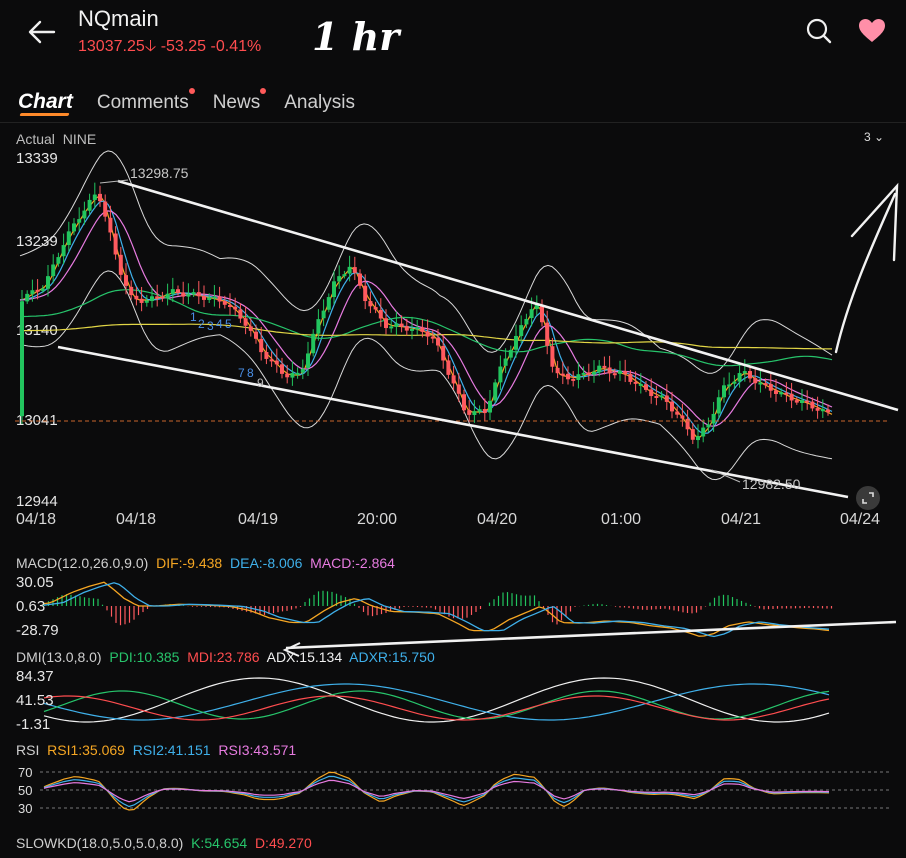 This screenshot has height=858, width=906. What do you see at coordinates (159, 173) in the screenshot?
I see `high-label: 13298.75` at bounding box center [159, 173].